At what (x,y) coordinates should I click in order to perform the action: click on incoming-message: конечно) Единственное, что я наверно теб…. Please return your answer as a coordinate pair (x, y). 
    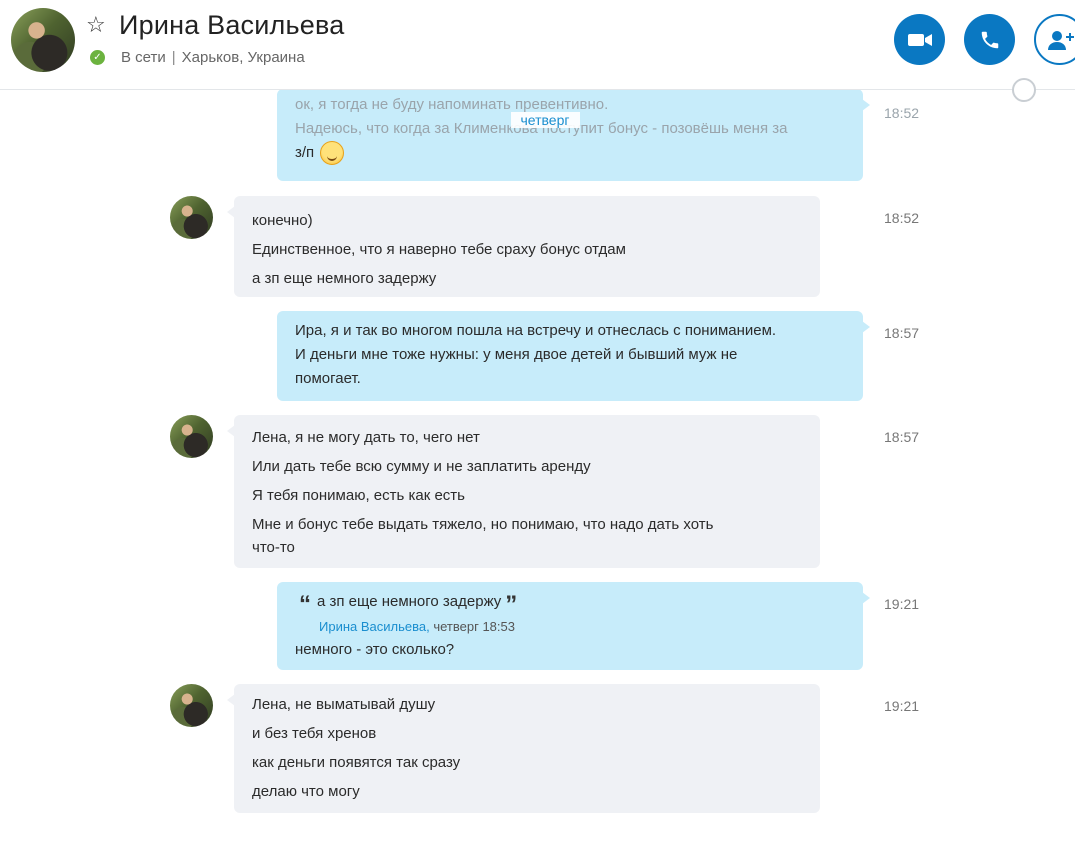
    Looking at the image, I should click on (523, 246).